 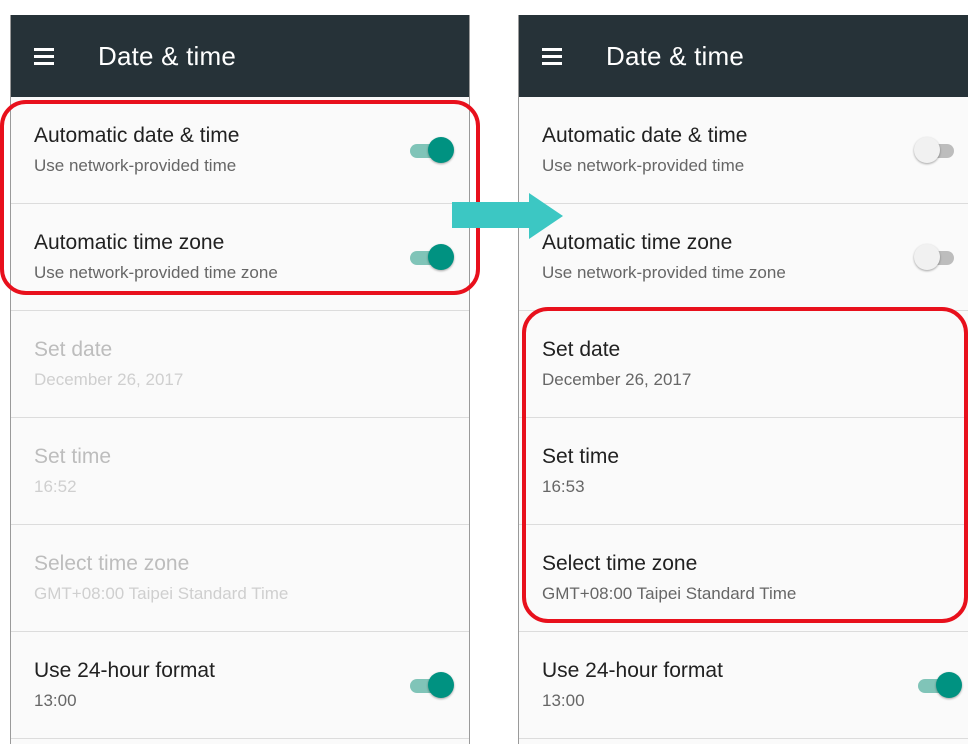 I want to click on setting-title: Automatic date & time, so click(x=645, y=135).